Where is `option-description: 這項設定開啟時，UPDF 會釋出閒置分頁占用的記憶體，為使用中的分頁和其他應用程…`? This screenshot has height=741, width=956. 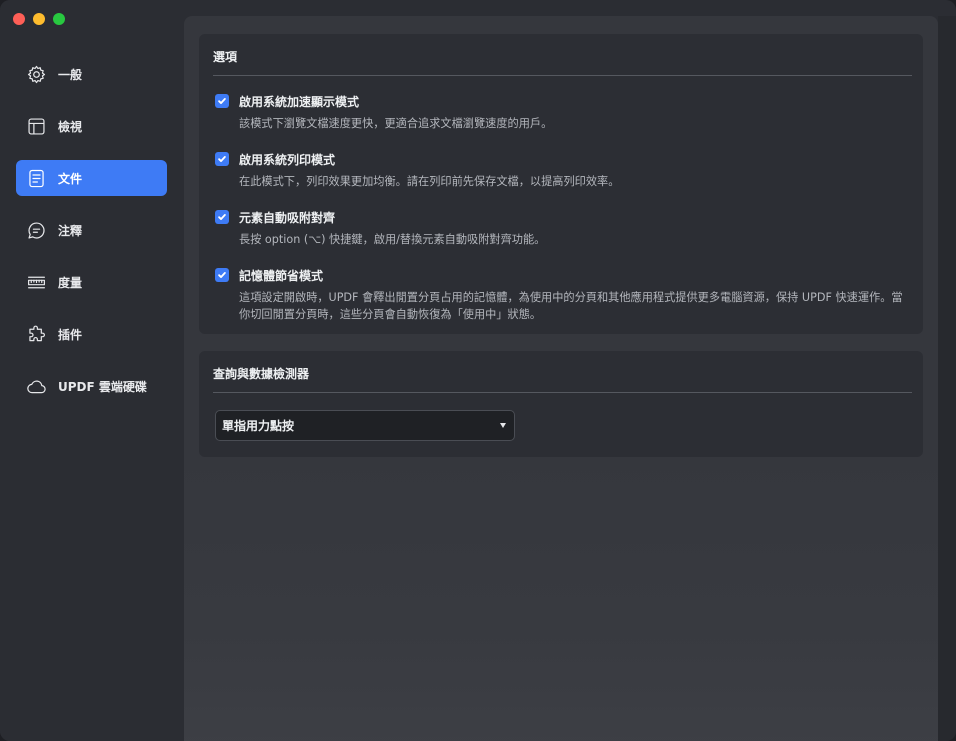 option-description: 這項設定開啟時，UPDF 會釋出閒置分頁占用的記憶體，為使用中的分頁和其他應用程… is located at coordinates (571, 306).